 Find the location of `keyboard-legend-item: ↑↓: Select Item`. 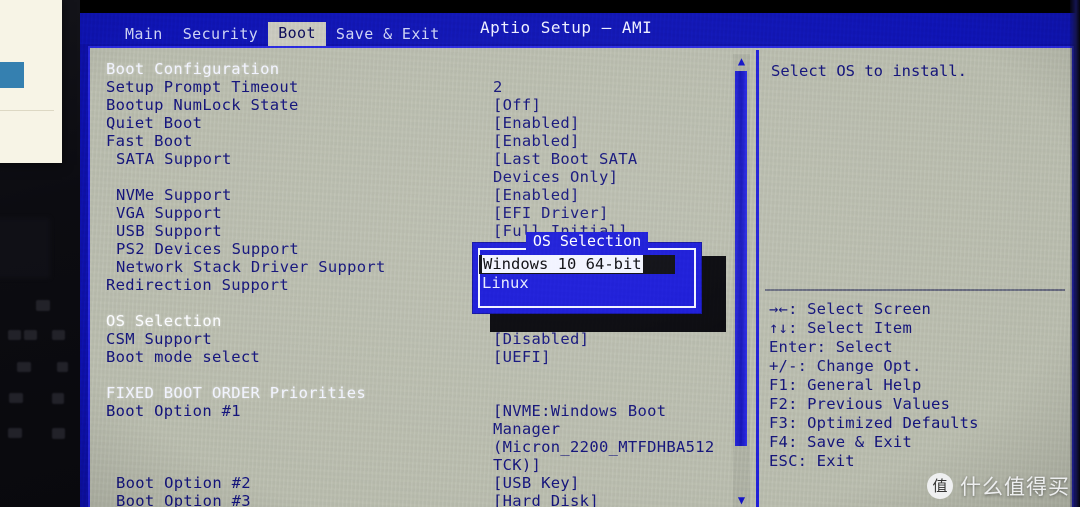

keyboard-legend-item: ↑↓: Select Item is located at coordinates (840, 328).